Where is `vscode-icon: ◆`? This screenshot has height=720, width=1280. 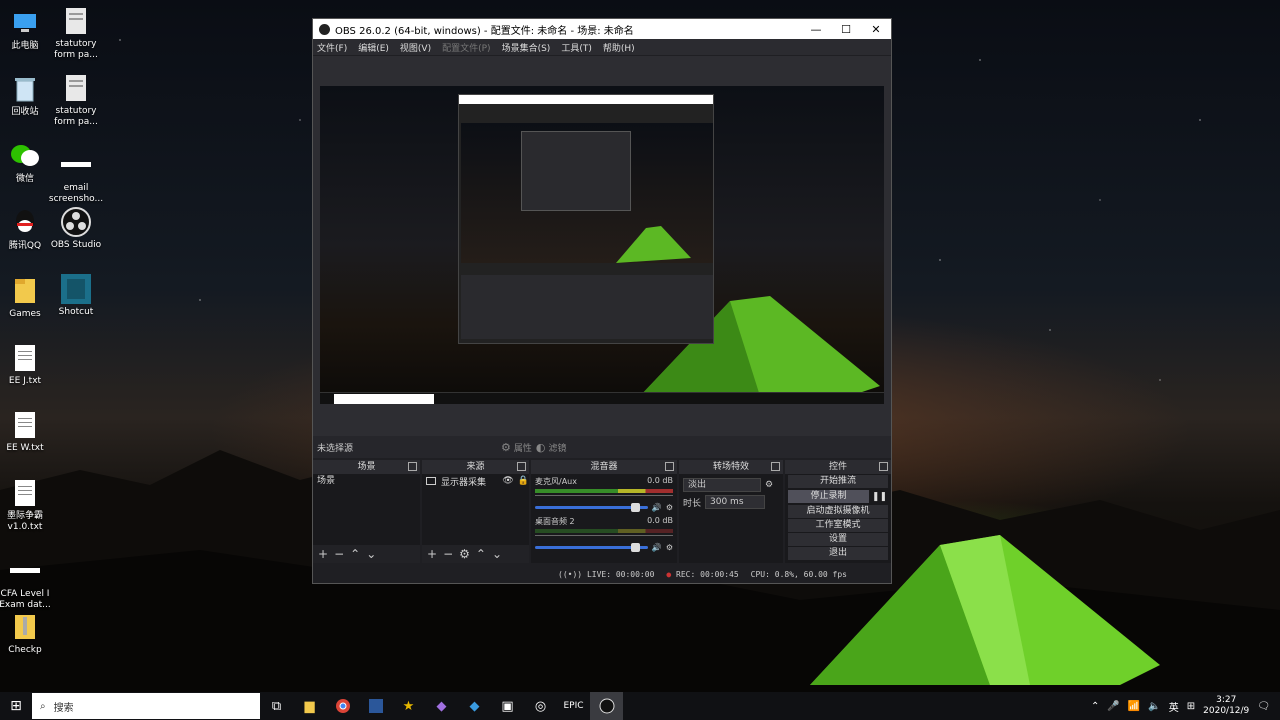
vscode-icon: ◆ is located at coordinates (474, 706).